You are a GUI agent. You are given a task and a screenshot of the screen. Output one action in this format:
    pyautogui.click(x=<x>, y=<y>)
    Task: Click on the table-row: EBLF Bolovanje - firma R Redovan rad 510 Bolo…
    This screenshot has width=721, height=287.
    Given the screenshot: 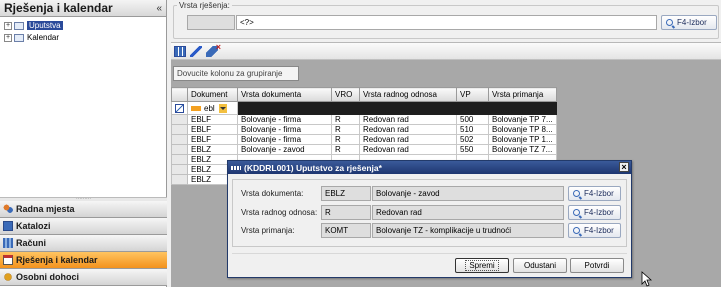 What is the action you would take?
    pyautogui.click(x=364, y=129)
    